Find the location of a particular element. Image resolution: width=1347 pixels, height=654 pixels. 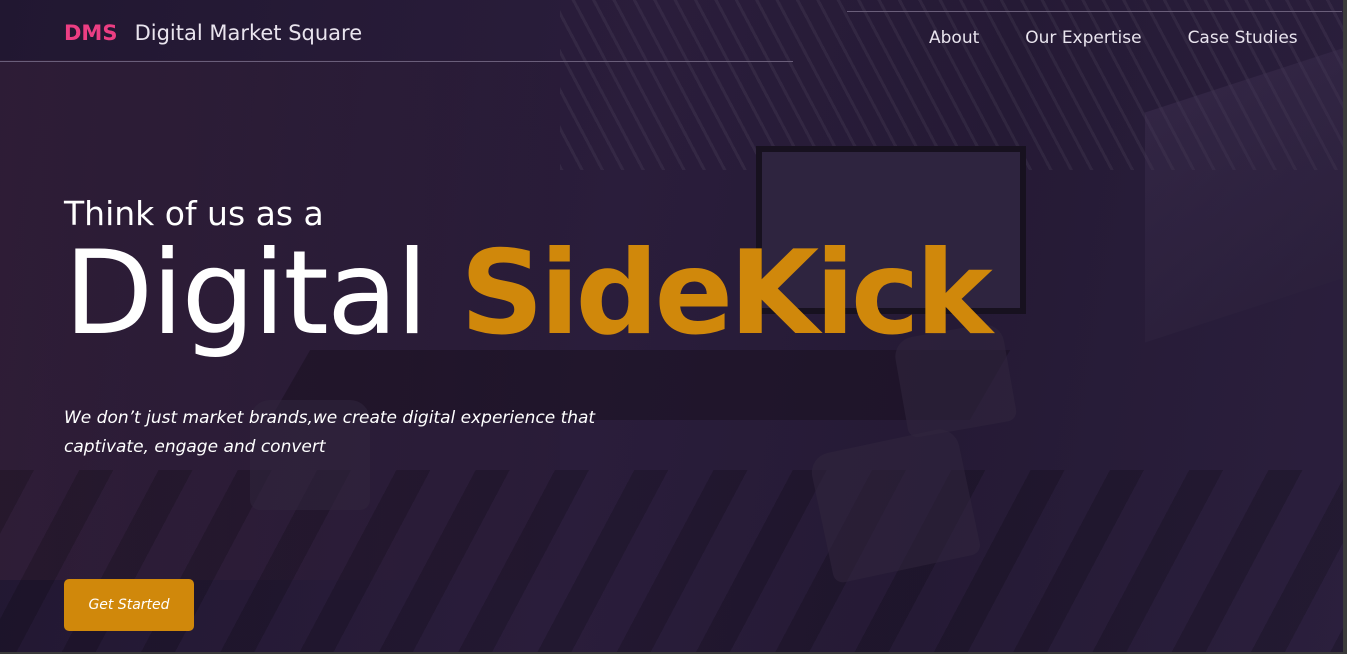

brand-logo: DMS Digital Market Square is located at coordinates (213, 33).